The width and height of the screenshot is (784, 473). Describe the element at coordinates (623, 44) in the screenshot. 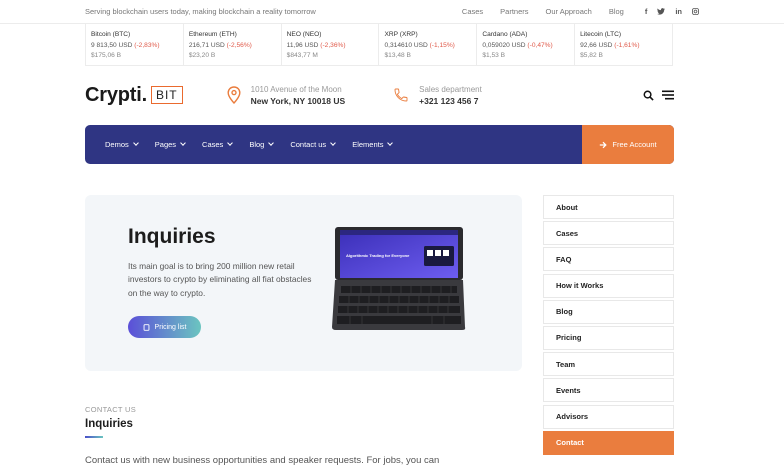

I see `ticker-item: Litecoin (LTC) 92,66 USD (-1,61%) $5,82 B` at that location.